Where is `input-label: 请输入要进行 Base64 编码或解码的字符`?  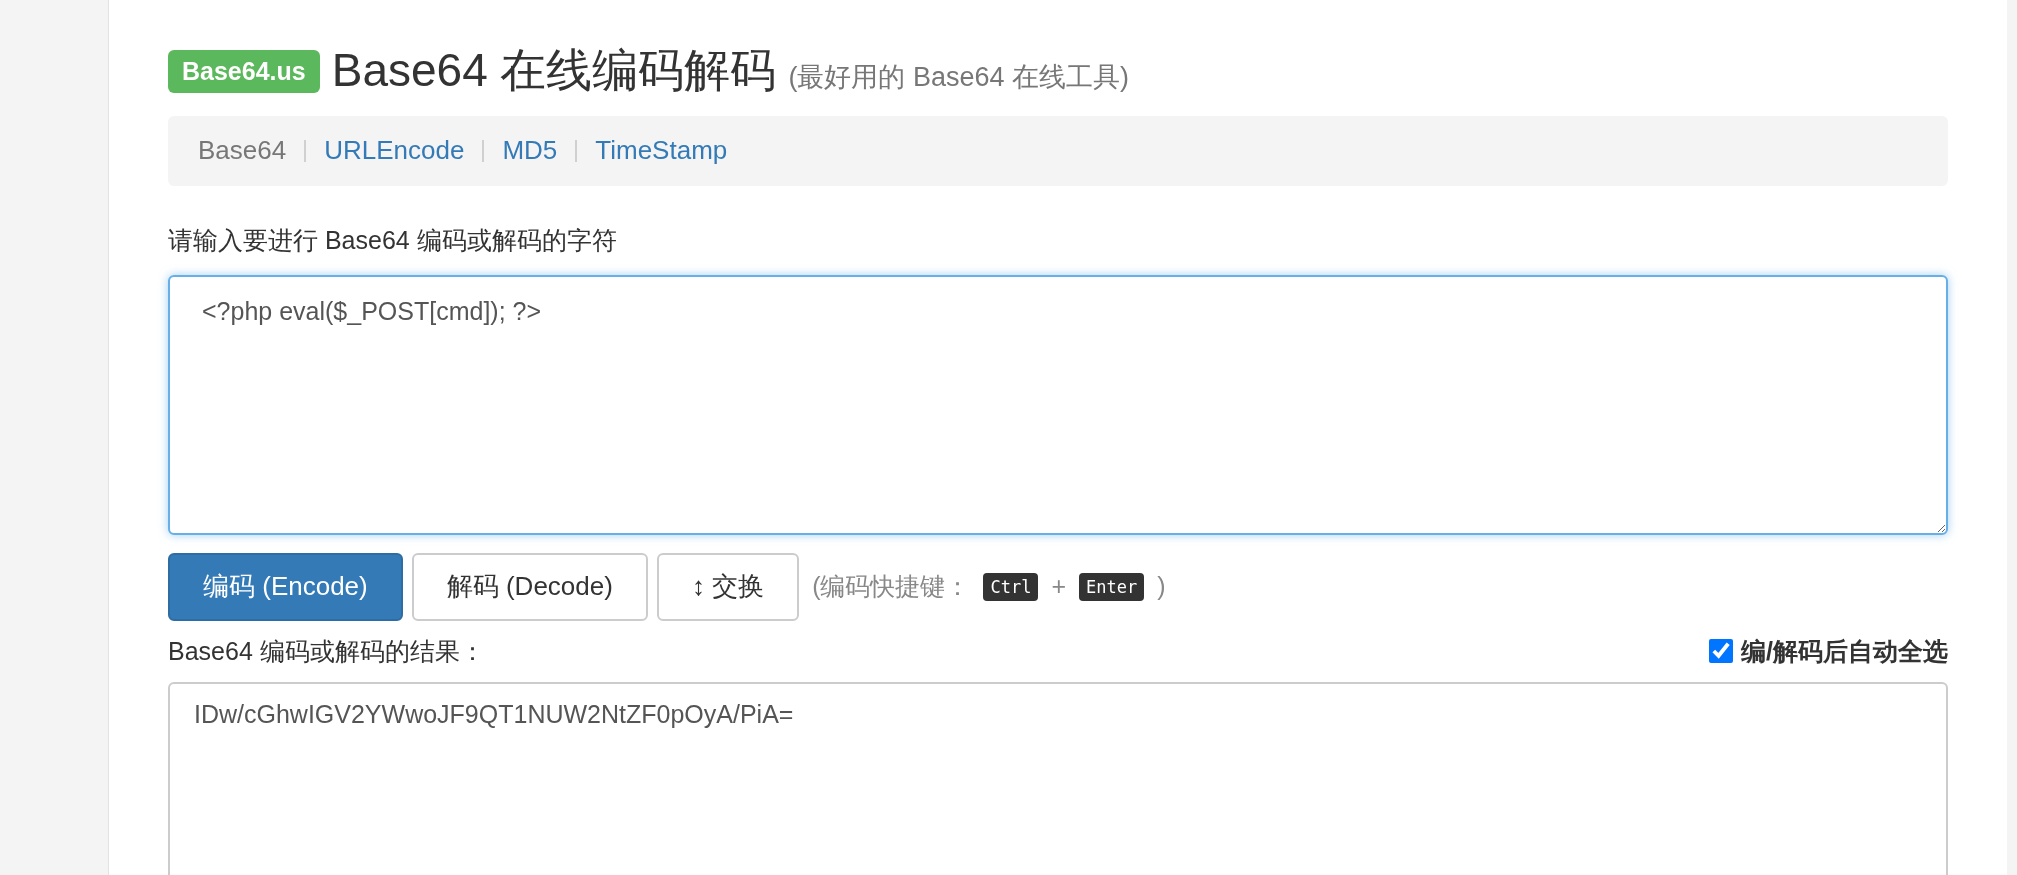
input-label: 请输入要进行 Base64 编码或解码的字符 is located at coordinates (393, 240).